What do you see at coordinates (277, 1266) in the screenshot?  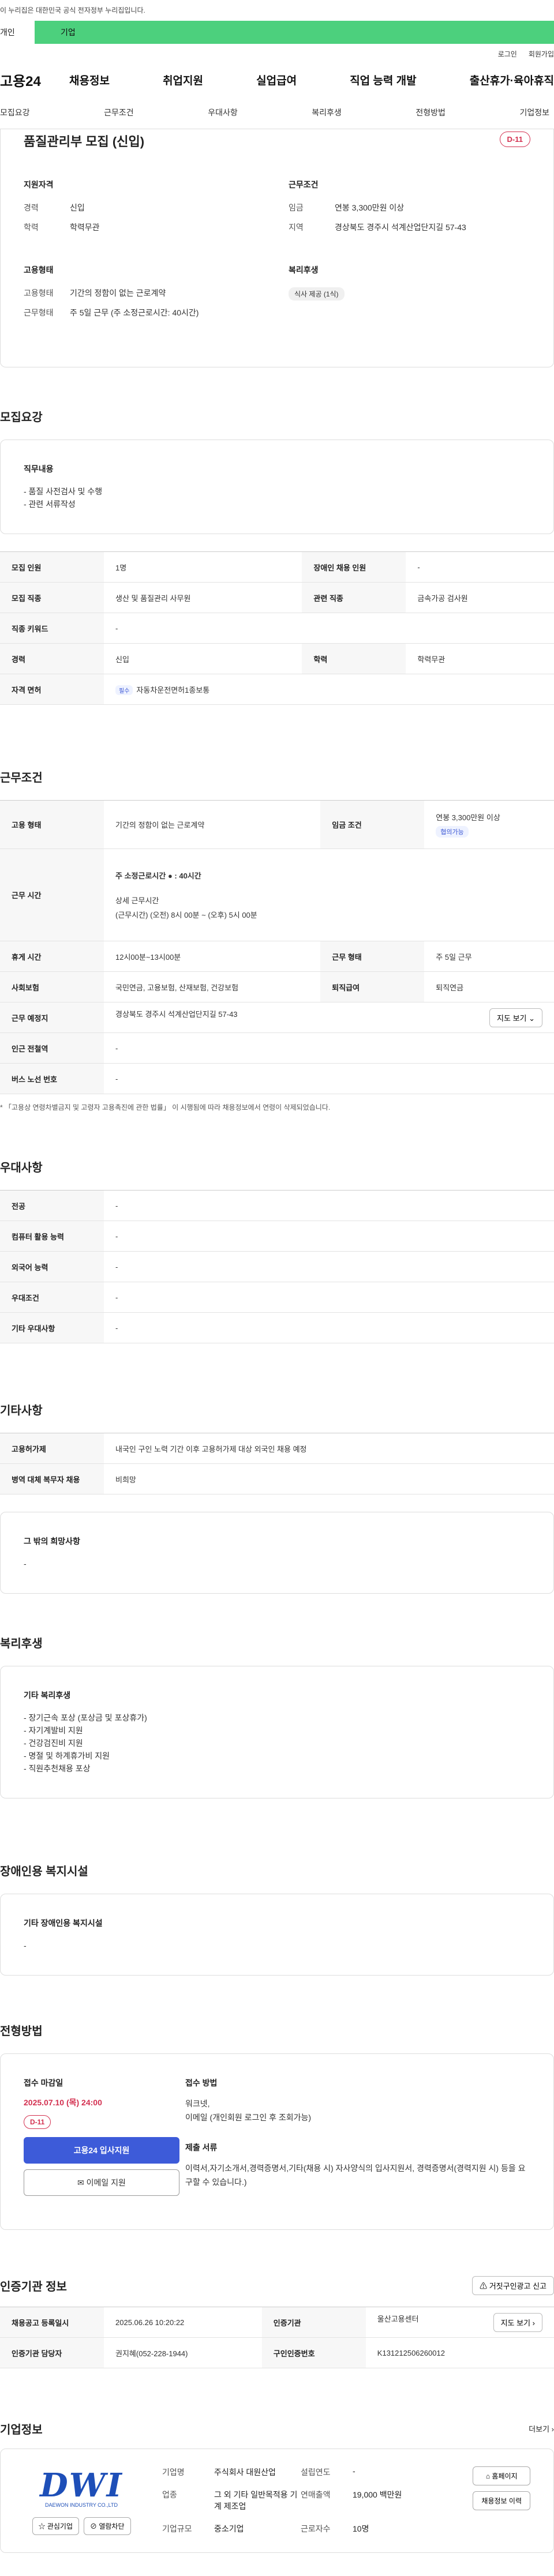 I see `table-row: 외국어 능력 -` at bounding box center [277, 1266].